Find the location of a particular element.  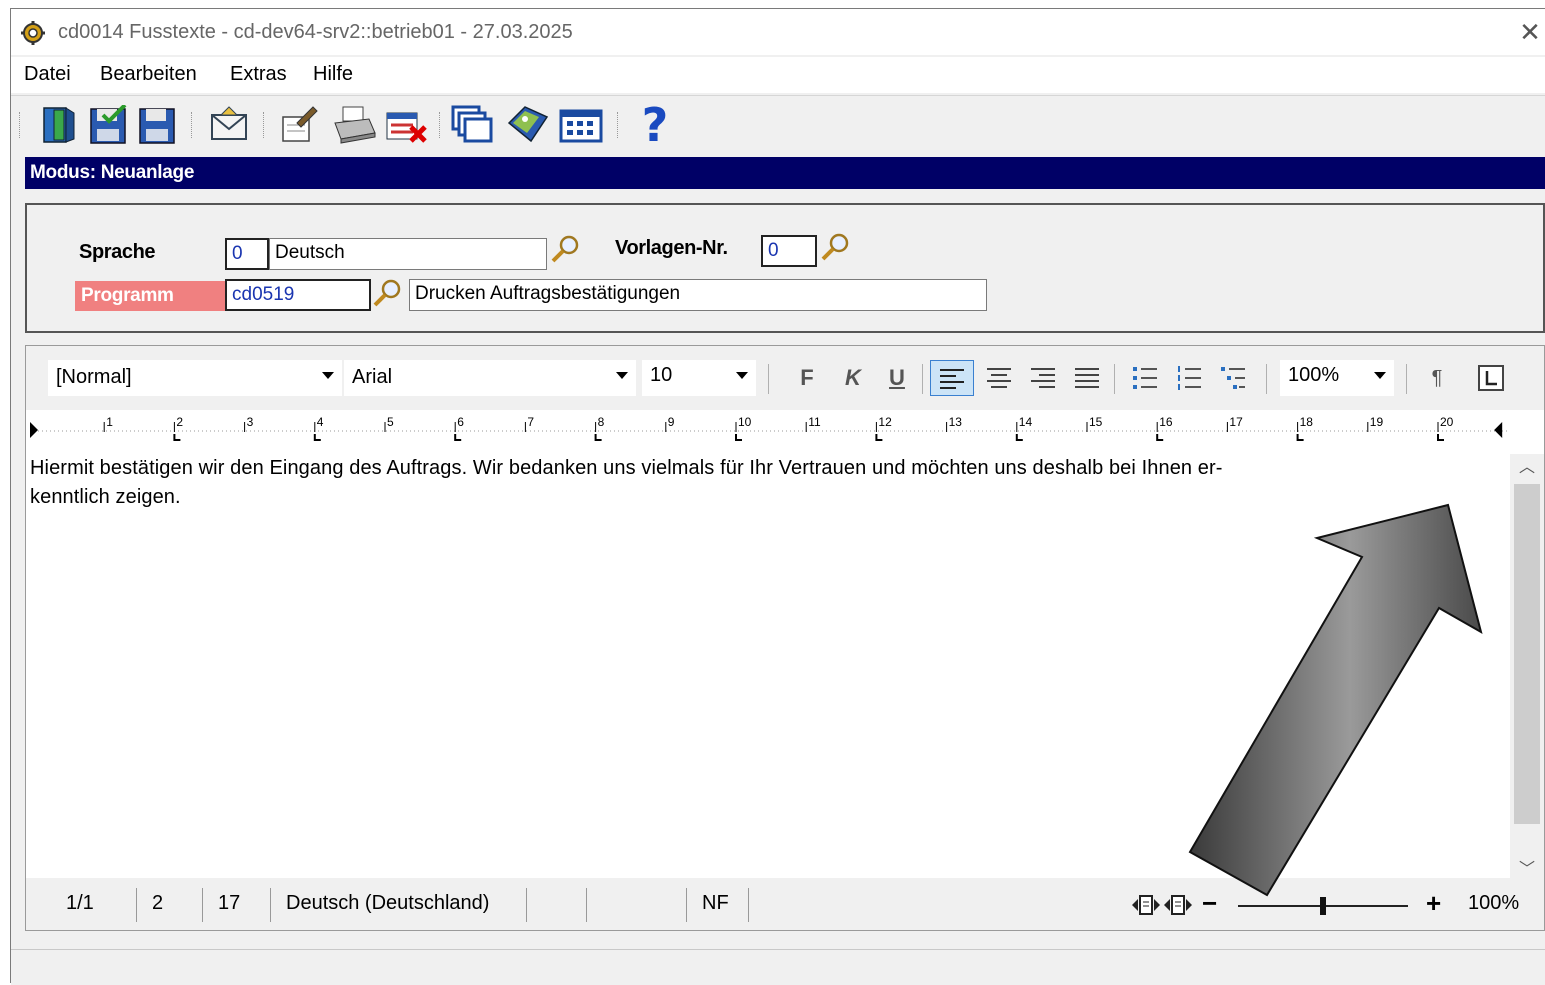

style-value: [Normal] is located at coordinates (94, 377).